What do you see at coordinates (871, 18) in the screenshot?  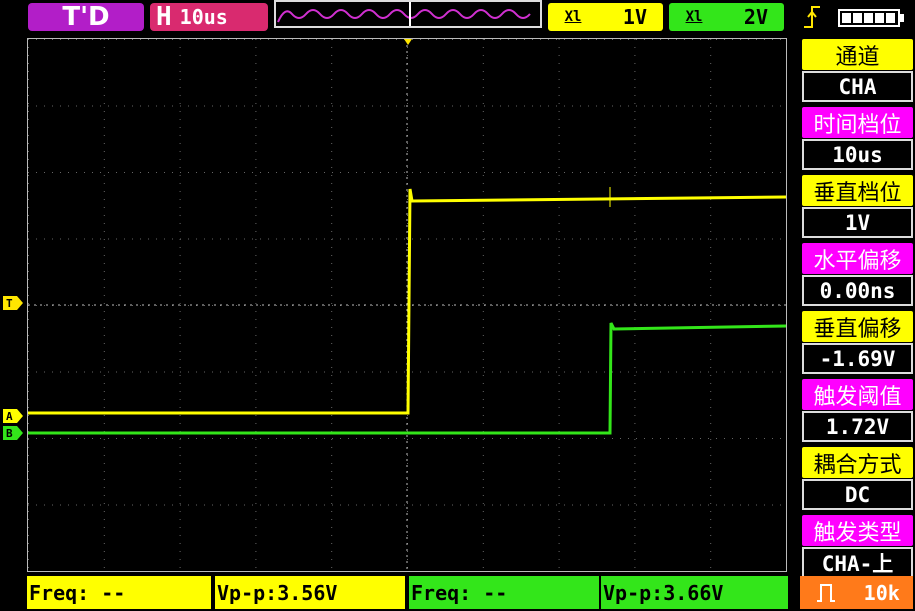 I see `battery-full-icon` at bounding box center [871, 18].